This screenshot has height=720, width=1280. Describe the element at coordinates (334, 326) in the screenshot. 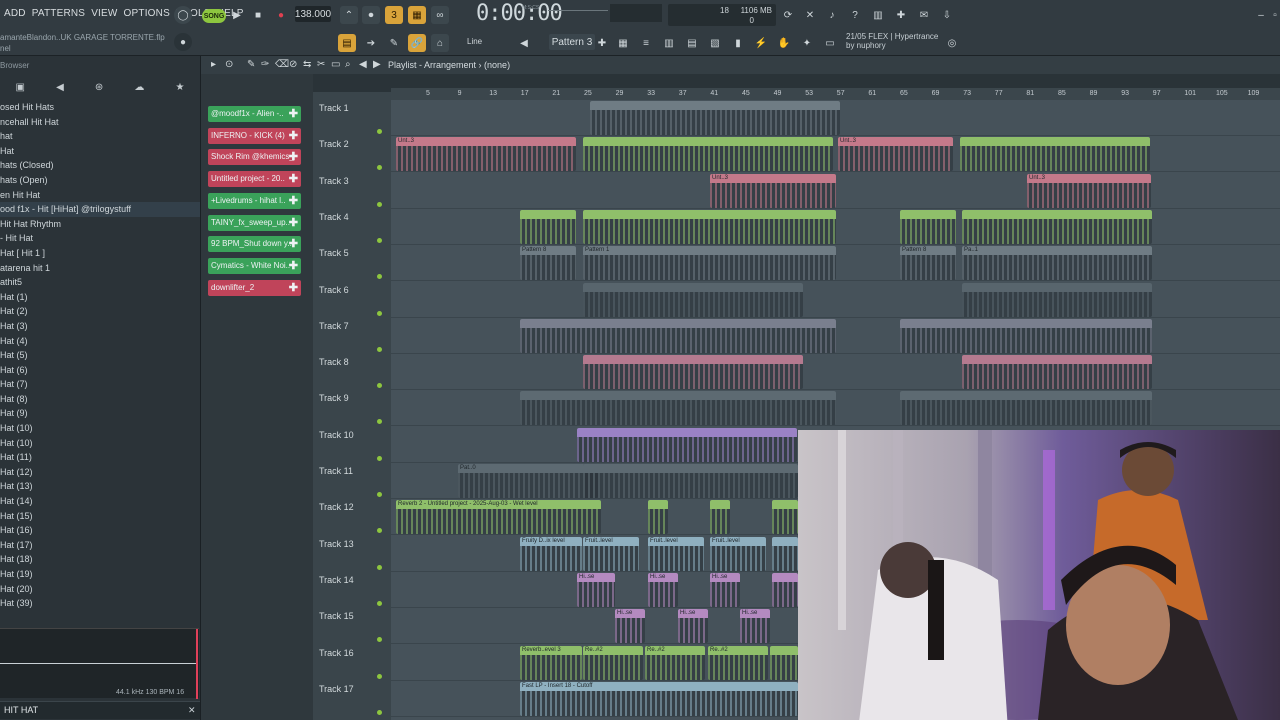

I see `track-name: Track 7` at that location.